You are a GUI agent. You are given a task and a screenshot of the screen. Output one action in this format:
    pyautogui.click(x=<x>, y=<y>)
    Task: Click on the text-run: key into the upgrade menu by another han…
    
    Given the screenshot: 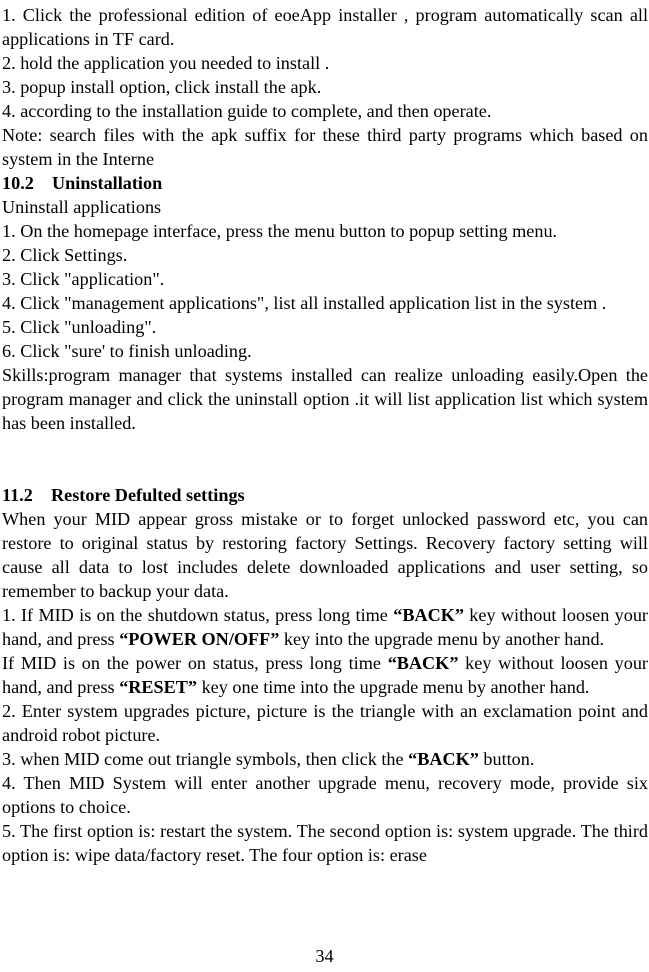 What is the action you would take?
    pyautogui.click(x=442, y=639)
    